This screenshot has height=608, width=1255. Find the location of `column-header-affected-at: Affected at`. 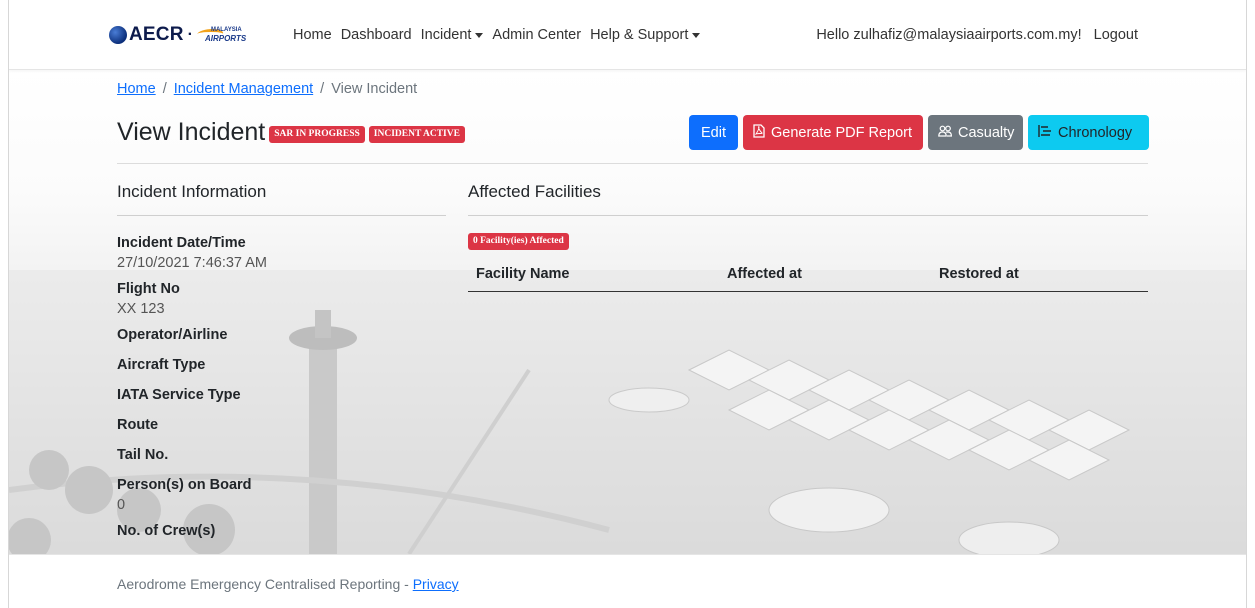

column-header-affected-at: Affected at is located at coordinates (764, 274).